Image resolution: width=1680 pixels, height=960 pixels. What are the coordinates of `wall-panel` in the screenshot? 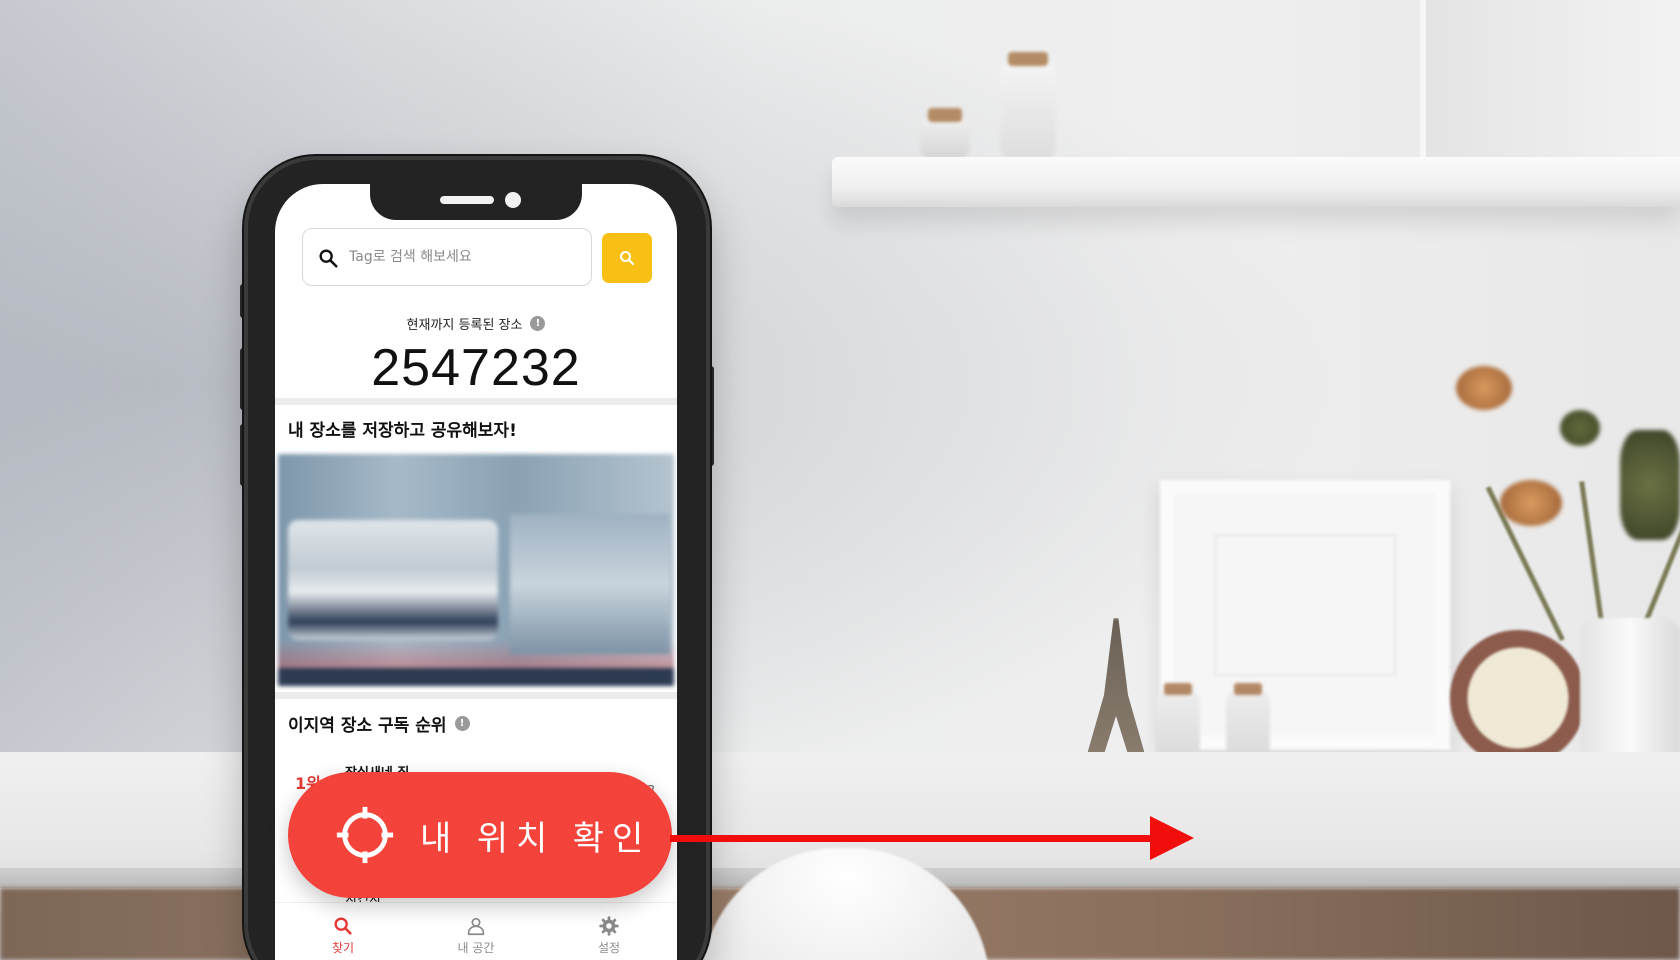 It's located at (1550, 80).